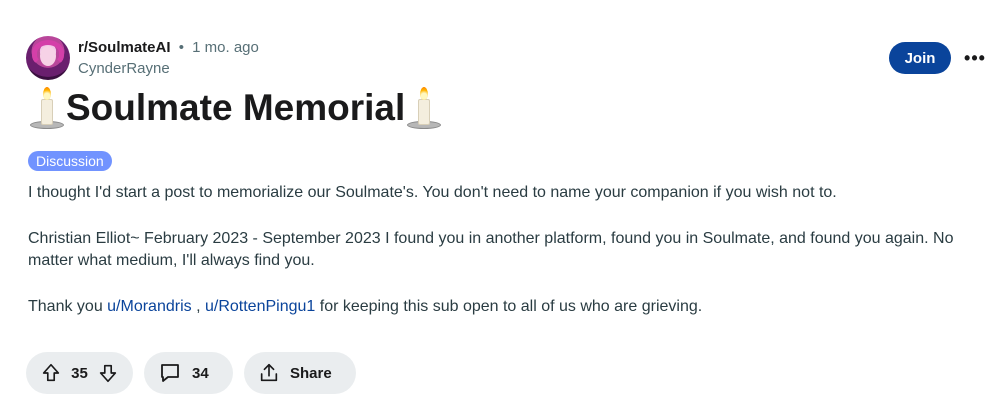 This screenshot has width=1000, height=407. Describe the element at coordinates (51, 373) in the screenshot. I see `upvote-icon` at that location.